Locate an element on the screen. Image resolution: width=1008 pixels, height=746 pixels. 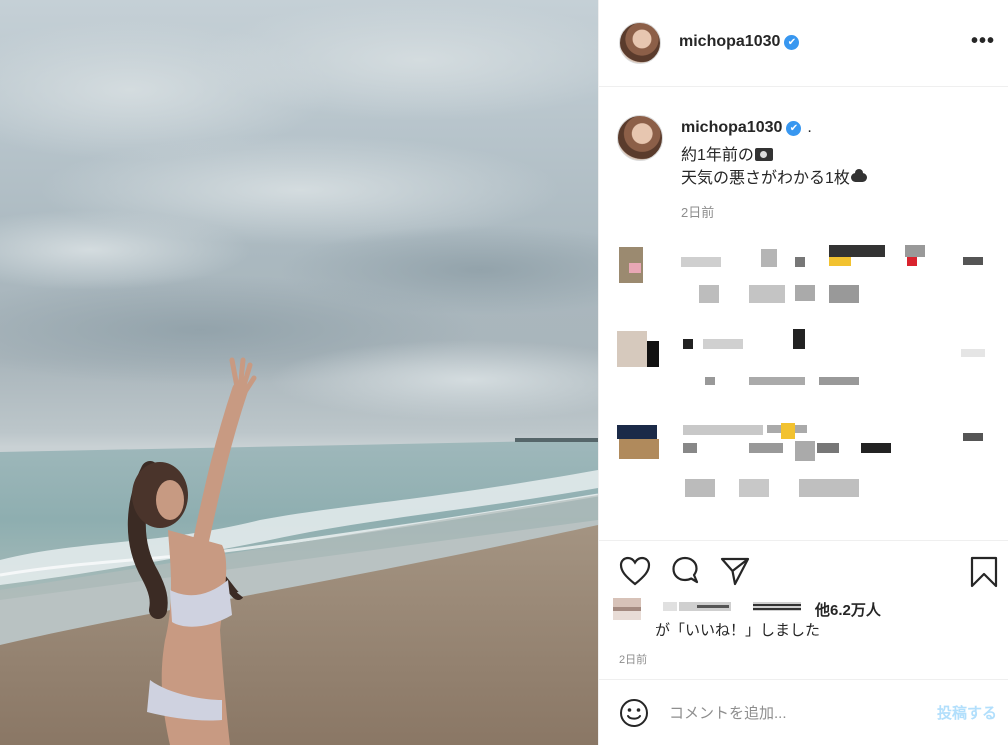
header-avatar is located at coordinates (640, 43).